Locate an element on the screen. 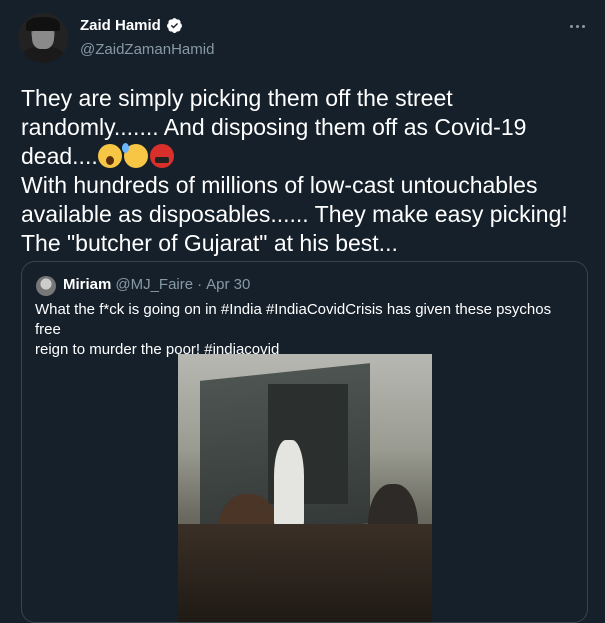  author-display-name: Zaid Hamid is located at coordinates (120, 25).